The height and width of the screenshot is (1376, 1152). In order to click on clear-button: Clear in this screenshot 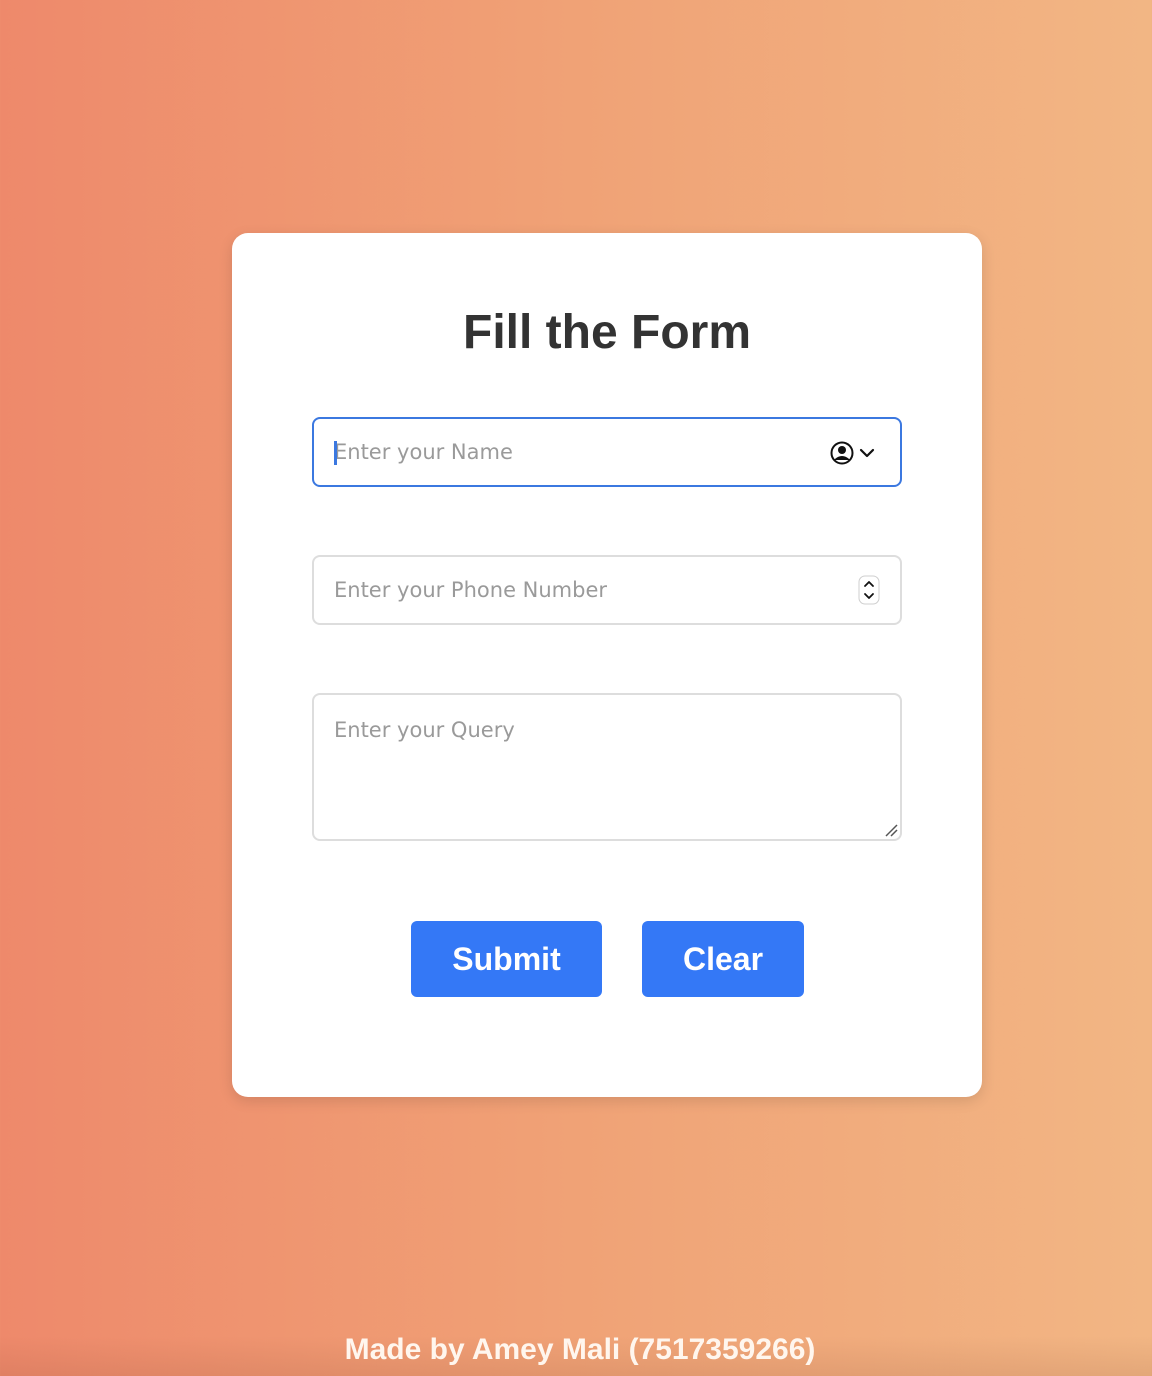, I will do `click(723, 959)`.